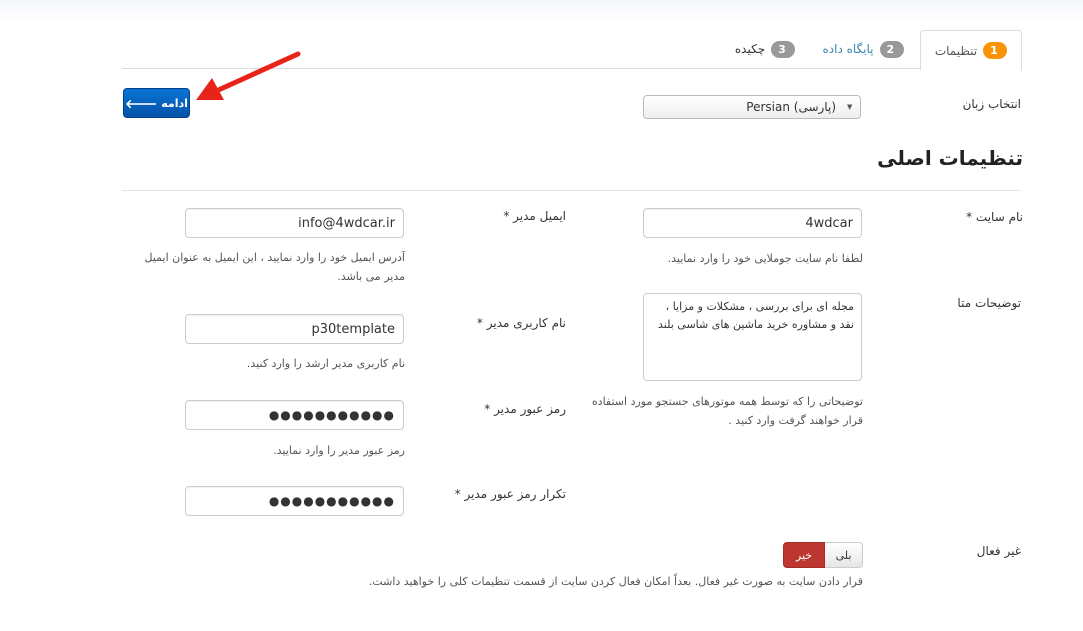 The width and height of the screenshot is (1083, 631). What do you see at coordinates (998, 551) in the screenshot?
I see `offline-label: غیر فعال` at bounding box center [998, 551].